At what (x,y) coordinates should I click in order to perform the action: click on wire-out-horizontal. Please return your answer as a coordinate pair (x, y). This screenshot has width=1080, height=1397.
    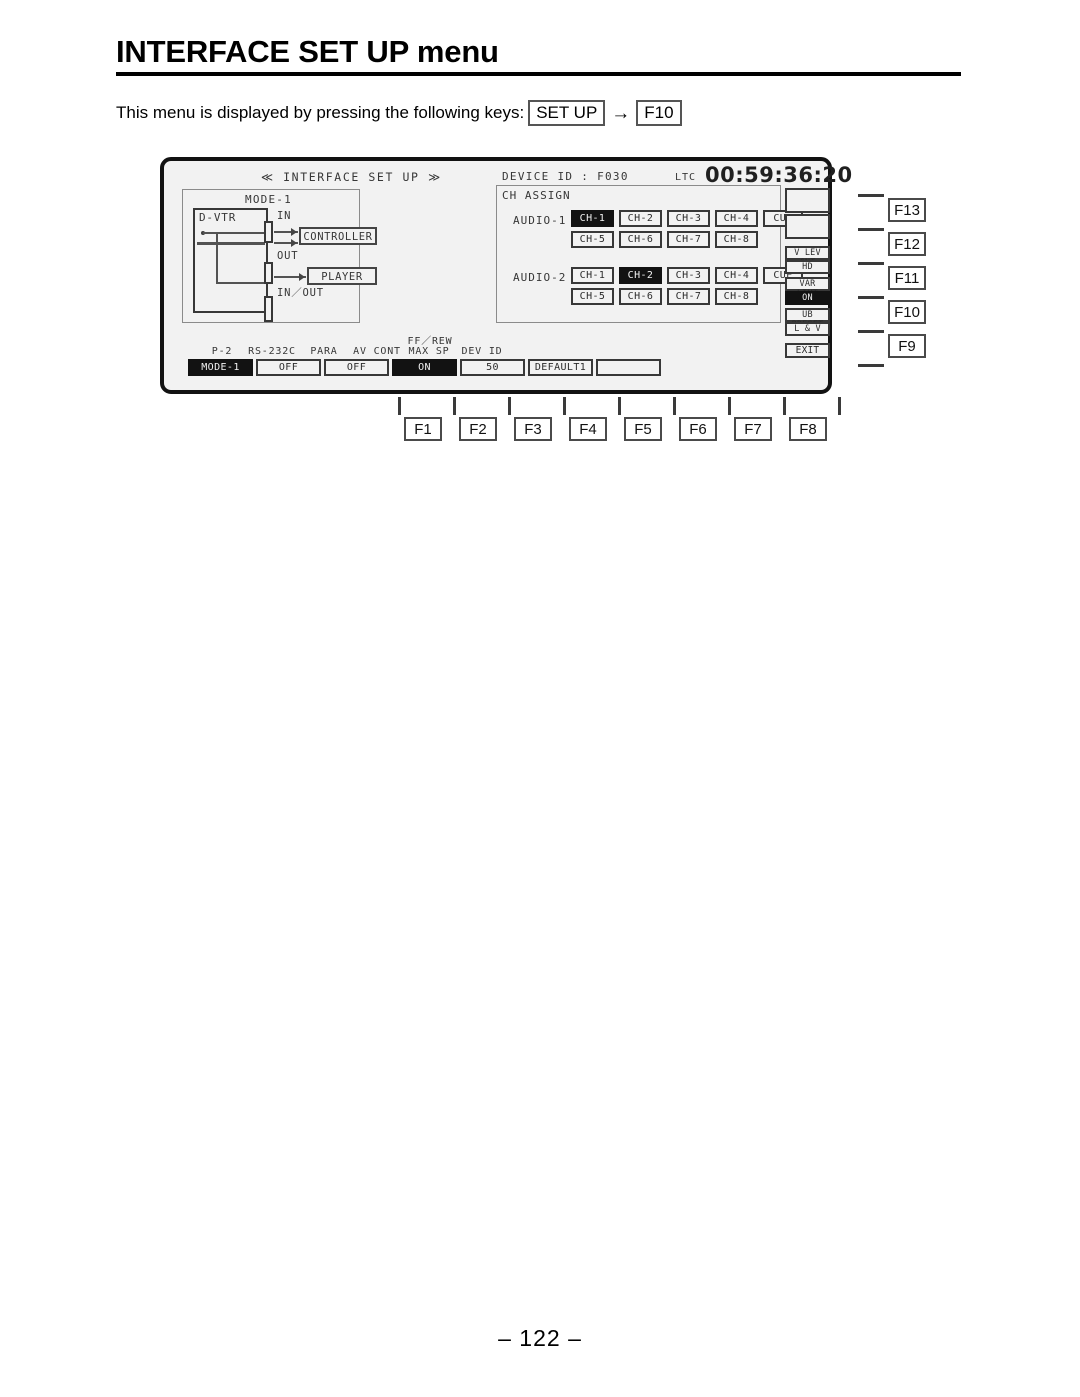
    Looking at the image, I should click on (241, 283).